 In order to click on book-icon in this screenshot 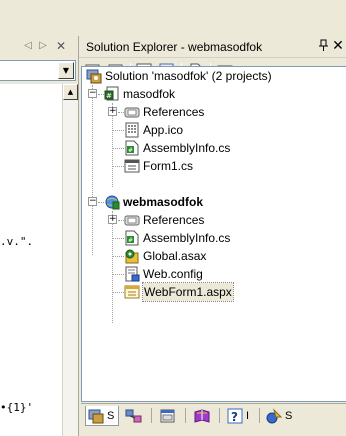, I will do `click(202, 416)`.